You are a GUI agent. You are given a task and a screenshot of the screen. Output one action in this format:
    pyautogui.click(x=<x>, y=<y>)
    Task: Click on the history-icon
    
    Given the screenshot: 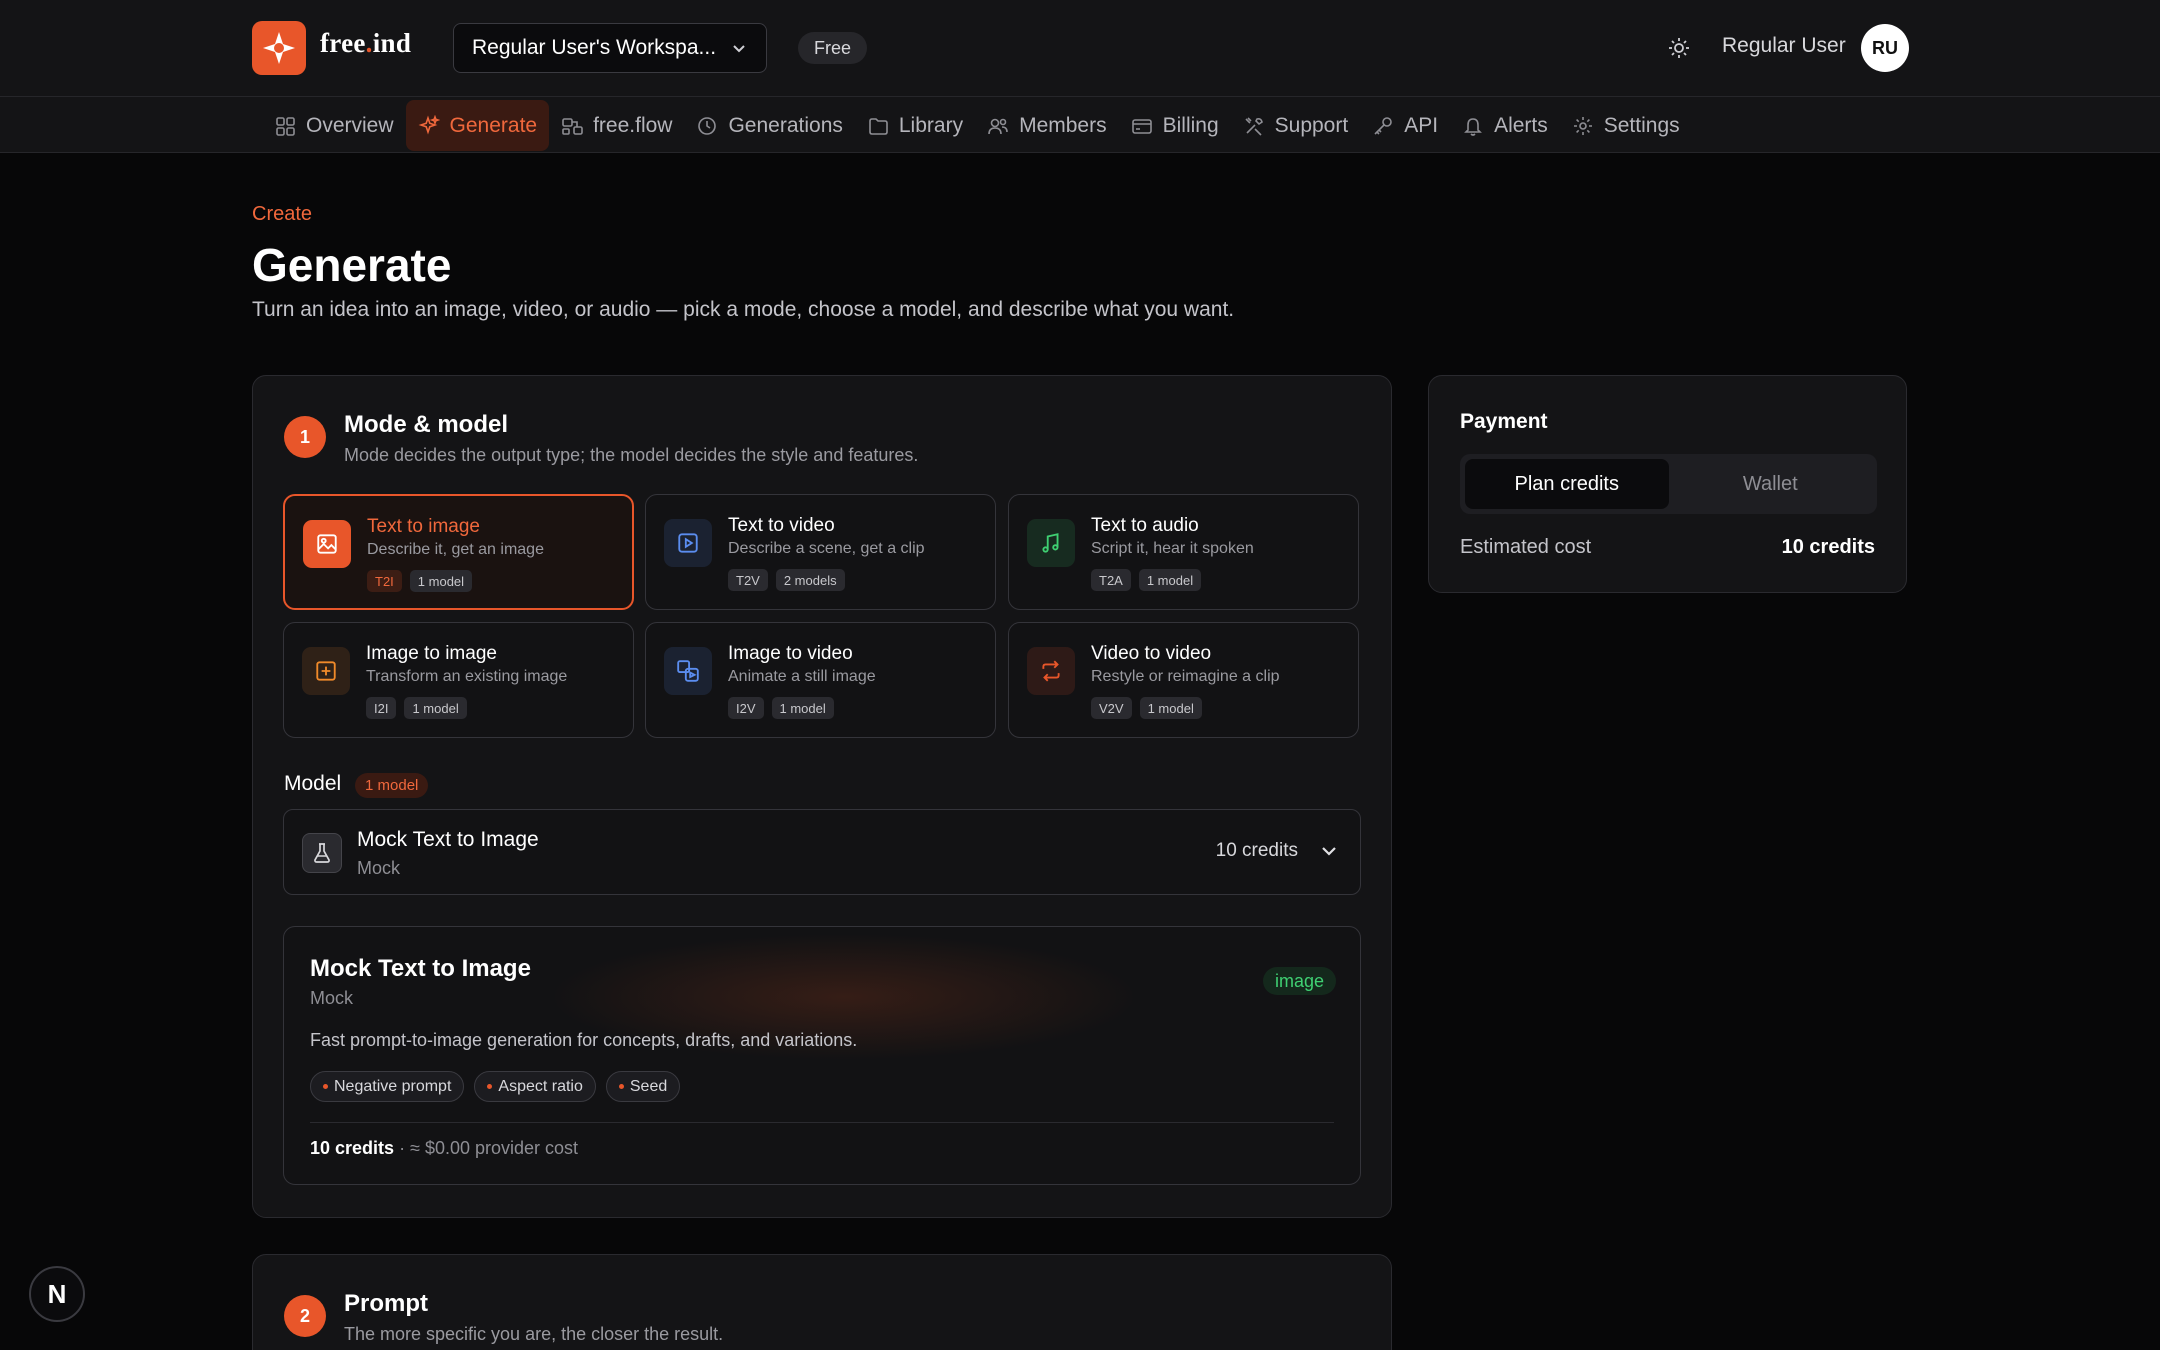 What is the action you would take?
    pyautogui.click(x=707, y=125)
    